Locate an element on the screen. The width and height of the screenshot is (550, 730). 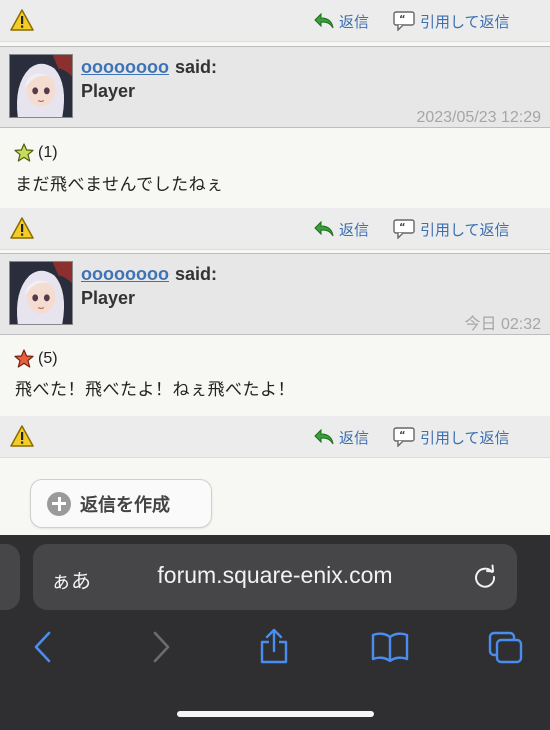
user-info-box: oooooooo said: Player 今日 02:32 is located at coordinates (275, 294).